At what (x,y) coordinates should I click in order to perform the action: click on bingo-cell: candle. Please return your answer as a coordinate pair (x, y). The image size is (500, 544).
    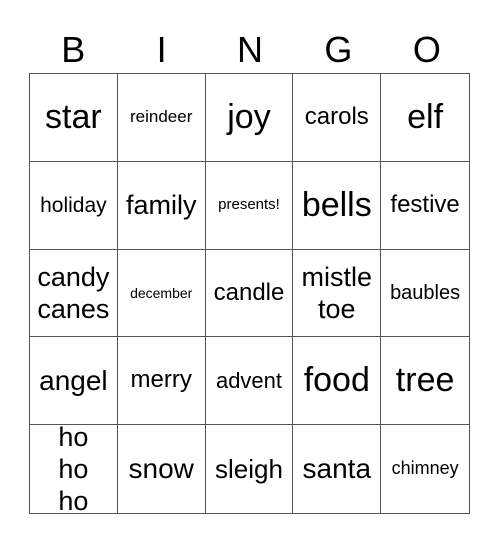
    Looking at the image, I should click on (249, 293).